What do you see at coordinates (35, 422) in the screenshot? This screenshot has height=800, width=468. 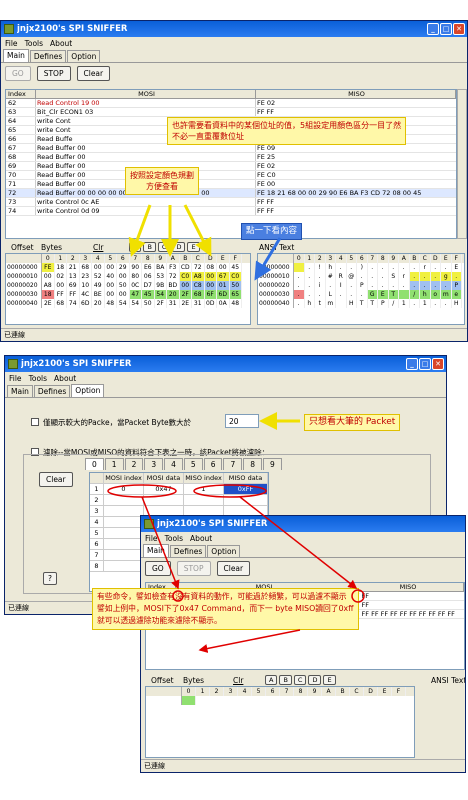 I see `large-packet-checkbox` at bounding box center [35, 422].